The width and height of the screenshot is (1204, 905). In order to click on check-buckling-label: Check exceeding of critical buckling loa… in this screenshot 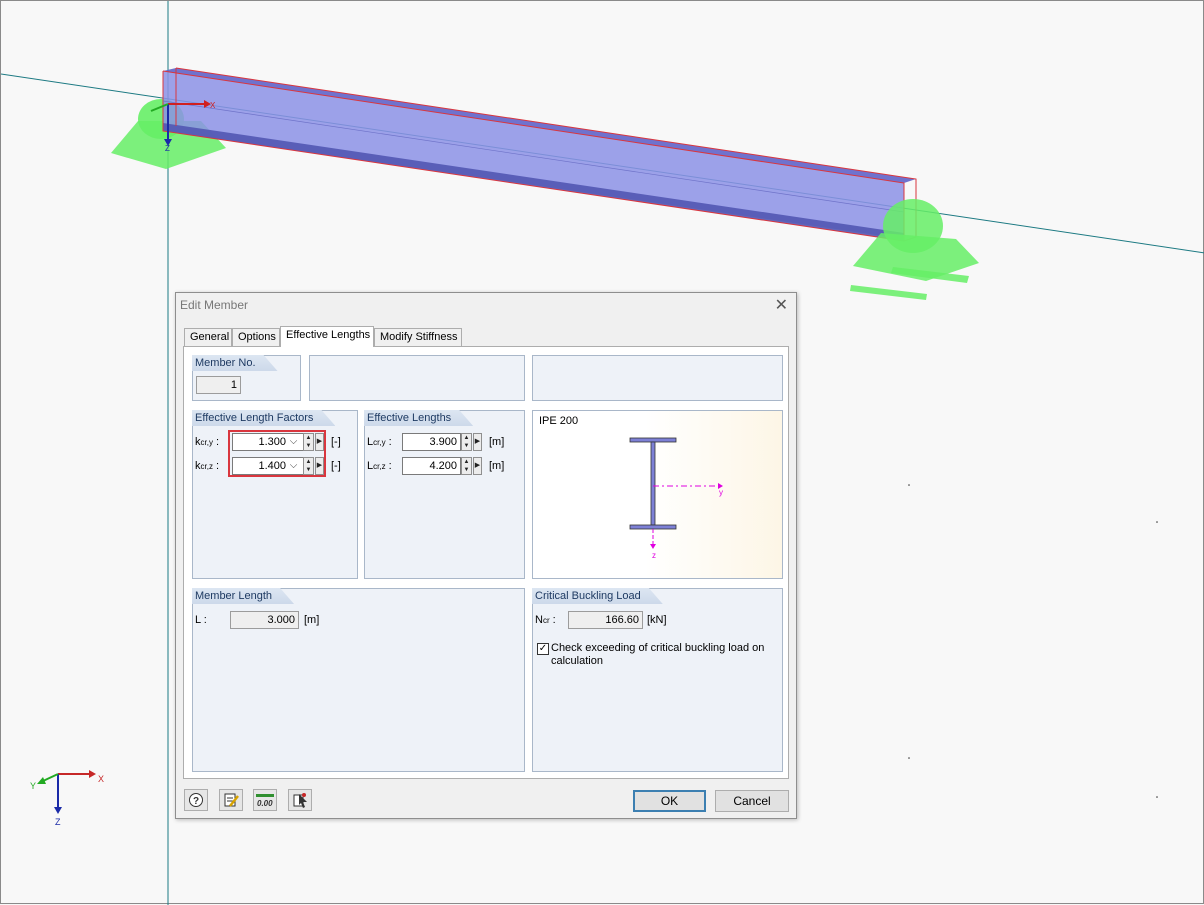, I will do `click(663, 655)`.